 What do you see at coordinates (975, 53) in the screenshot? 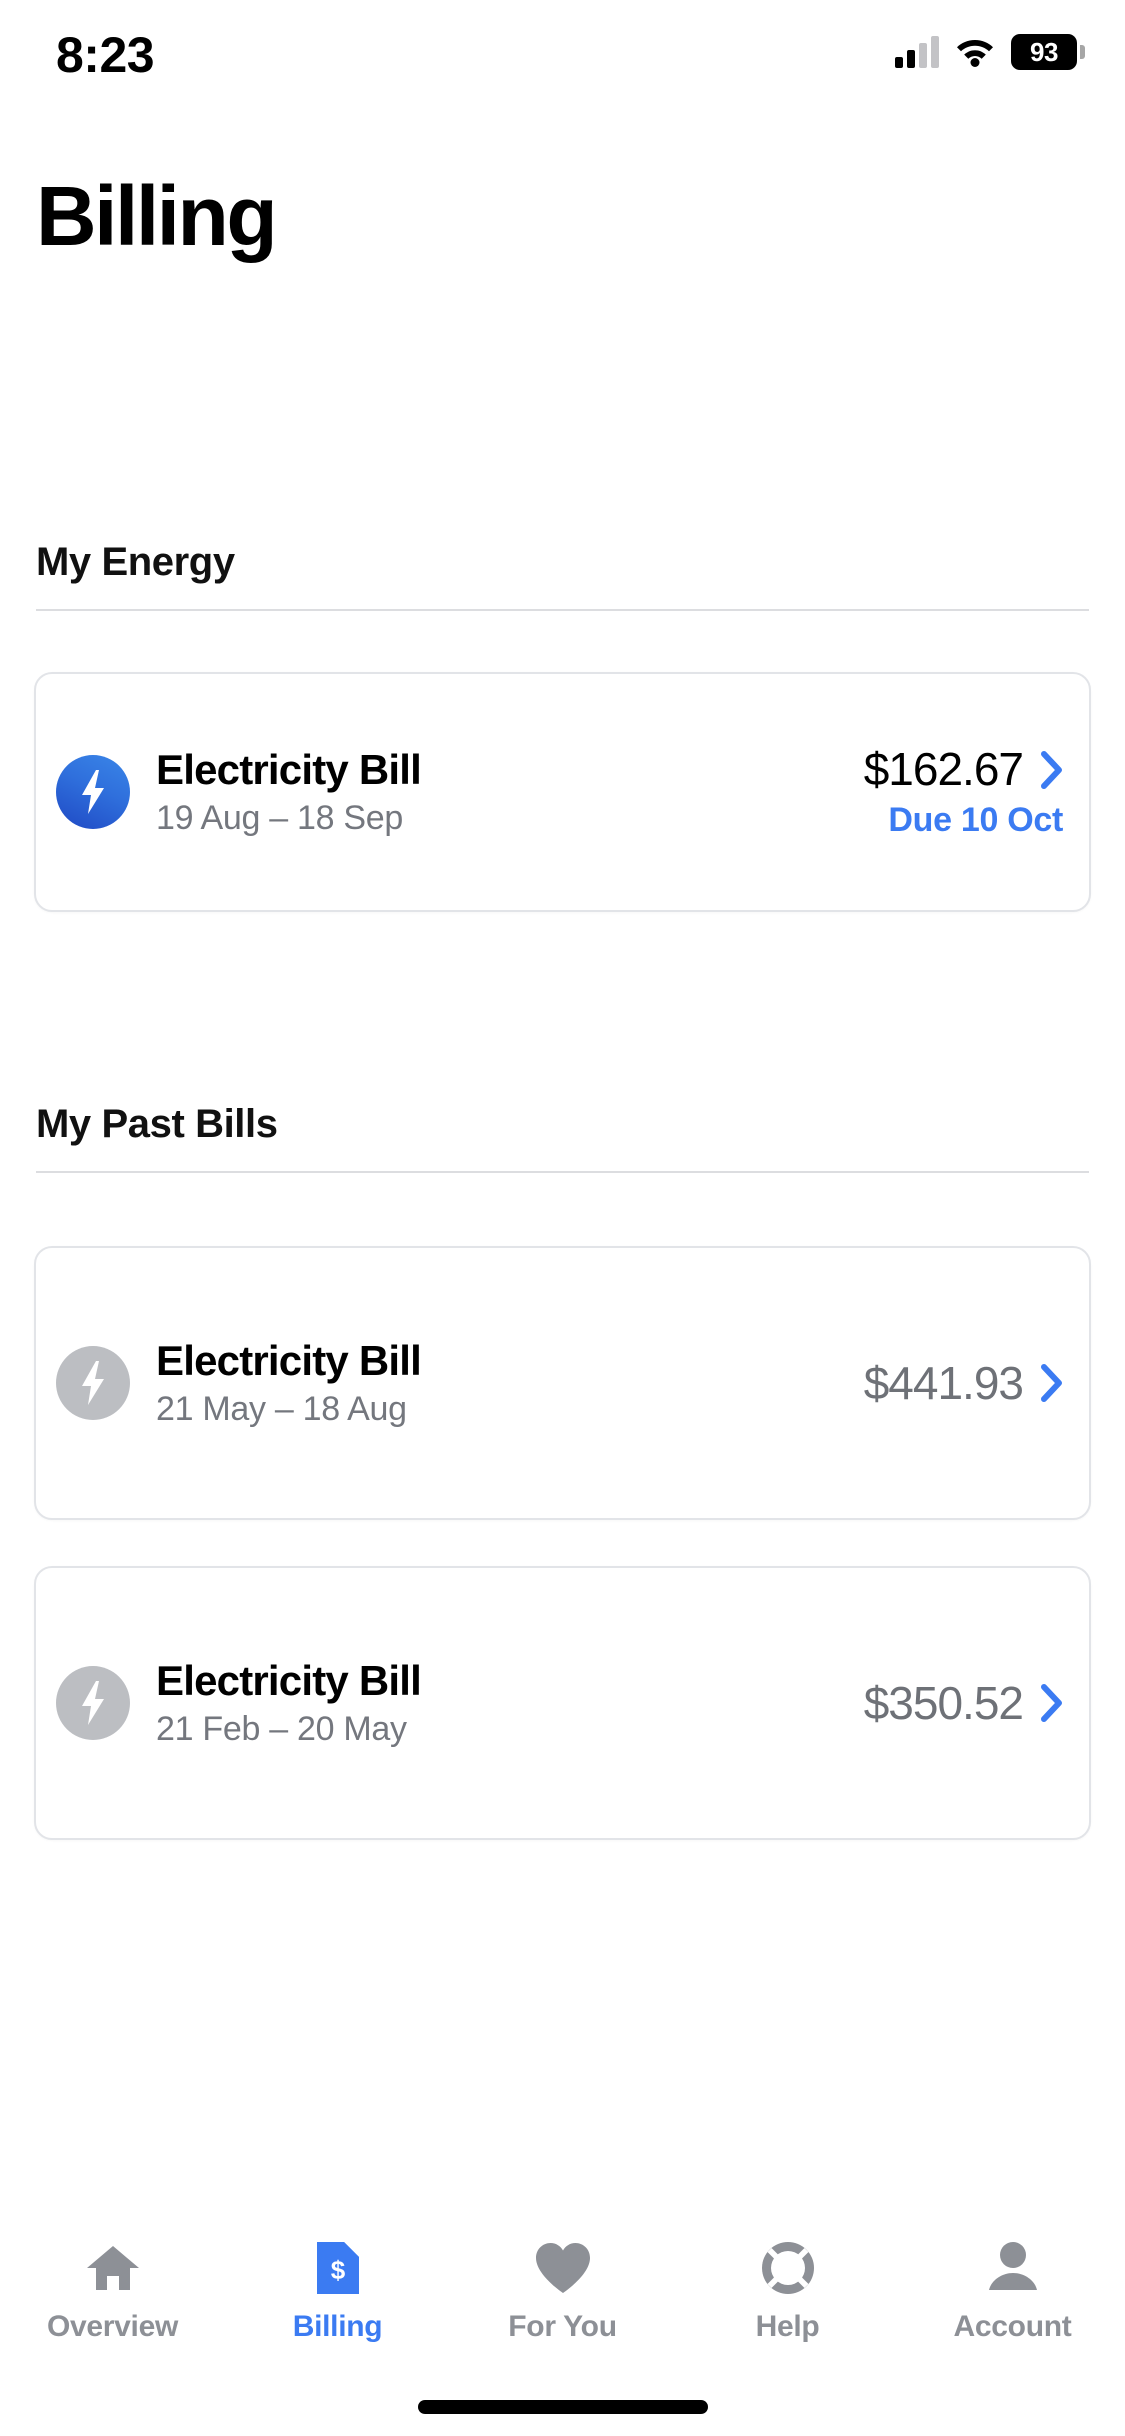
I see `wifi-icon` at bounding box center [975, 53].